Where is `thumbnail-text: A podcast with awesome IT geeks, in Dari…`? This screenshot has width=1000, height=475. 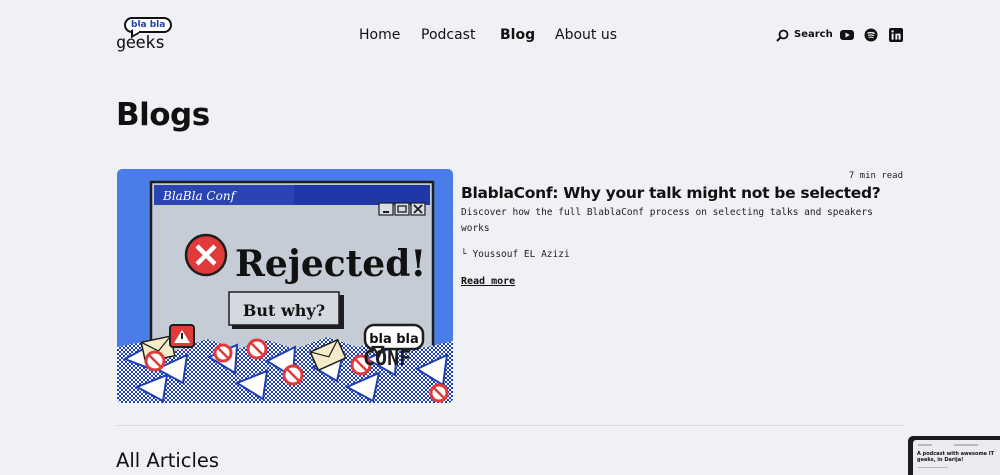 thumbnail-text: A podcast with awesome IT geeks, in Dari… is located at coordinates (956, 457).